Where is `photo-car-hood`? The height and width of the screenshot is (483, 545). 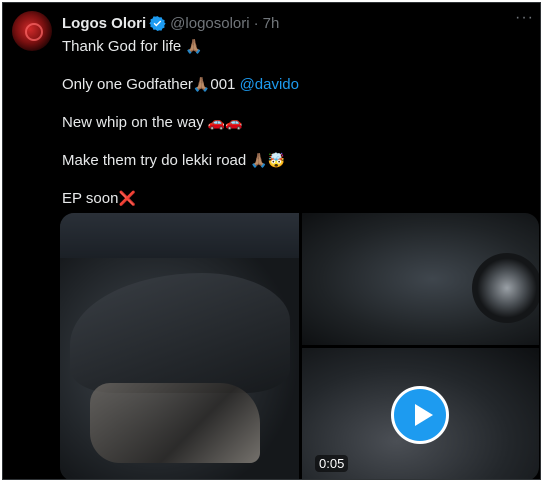
photo-car-hood is located at coordinates (180, 333).